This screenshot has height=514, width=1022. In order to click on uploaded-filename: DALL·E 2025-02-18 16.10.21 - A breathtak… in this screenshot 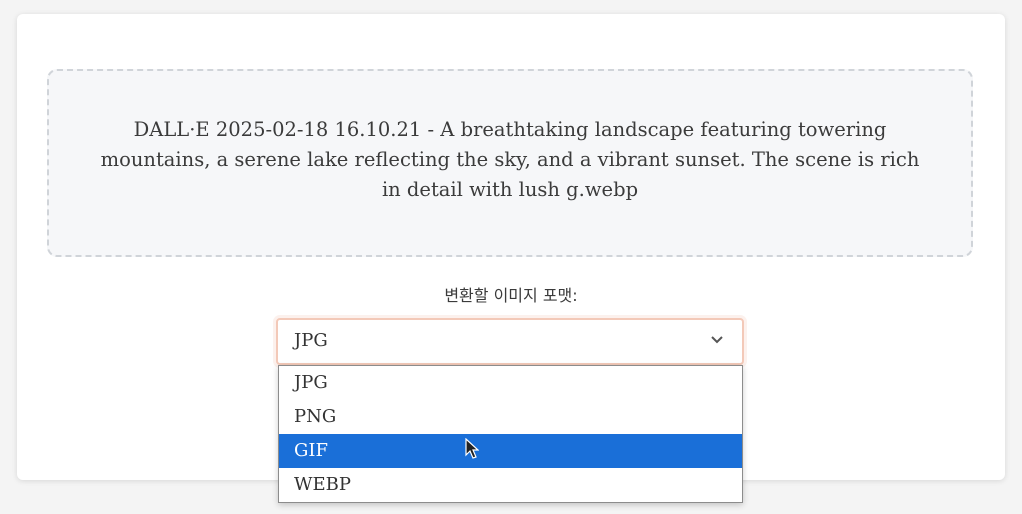, I will do `click(510, 159)`.